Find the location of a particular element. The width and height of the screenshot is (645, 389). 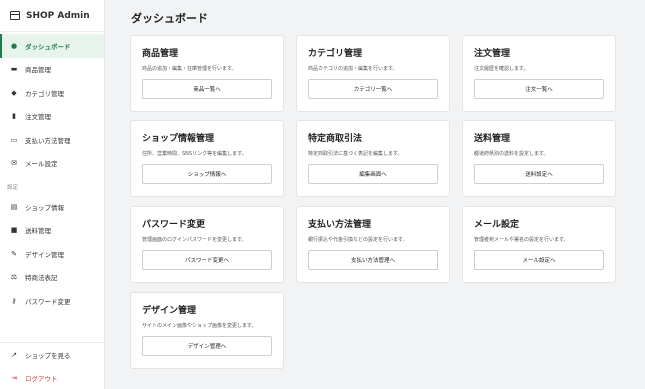

logout-link: ⇥ ログアウト is located at coordinates (52, 378).